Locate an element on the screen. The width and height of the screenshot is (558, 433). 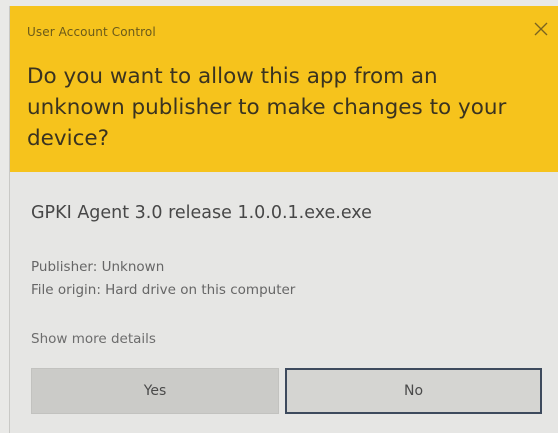
publisher-info: Publisher: Unknown is located at coordinates (98, 267).